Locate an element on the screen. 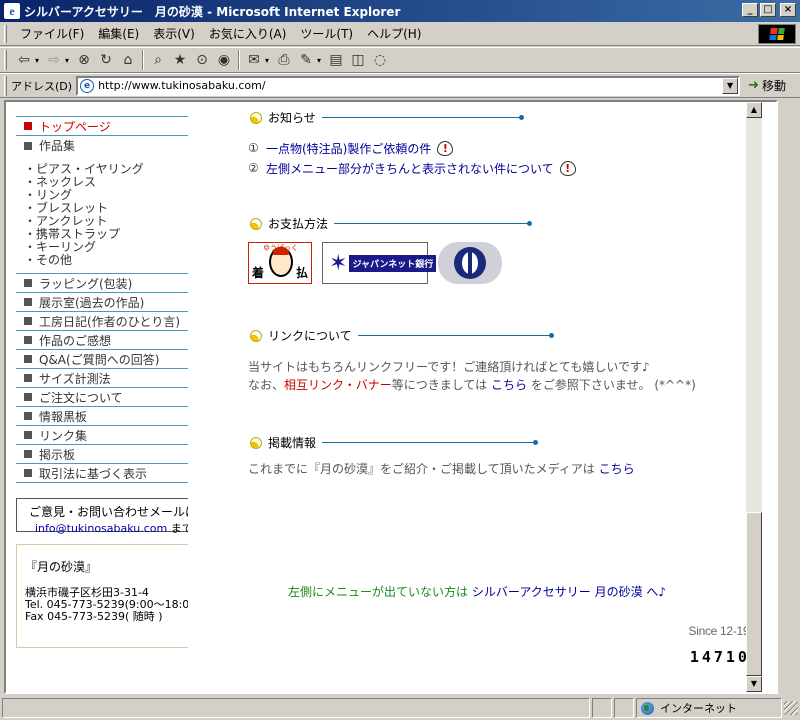 The width and height of the screenshot is (800, 720). home-icon: ⌂ is located at coordinates (128, 60).